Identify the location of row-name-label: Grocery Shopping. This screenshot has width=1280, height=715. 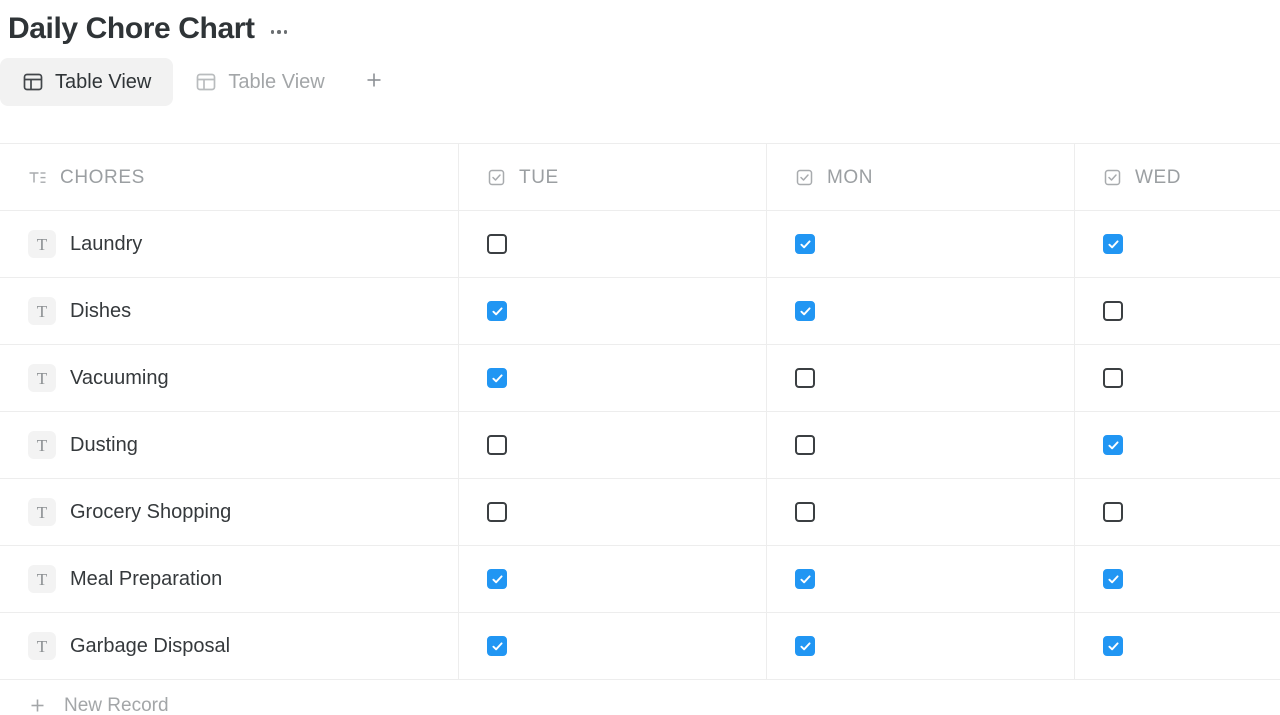
(151, 512).